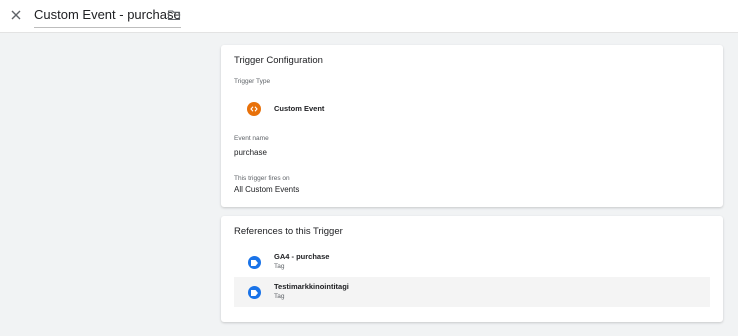  What do you see at coordinates (302, 256) in the screenshot?
I see `reference-name: GA4 - purchase` at bounding box center [302, 256].